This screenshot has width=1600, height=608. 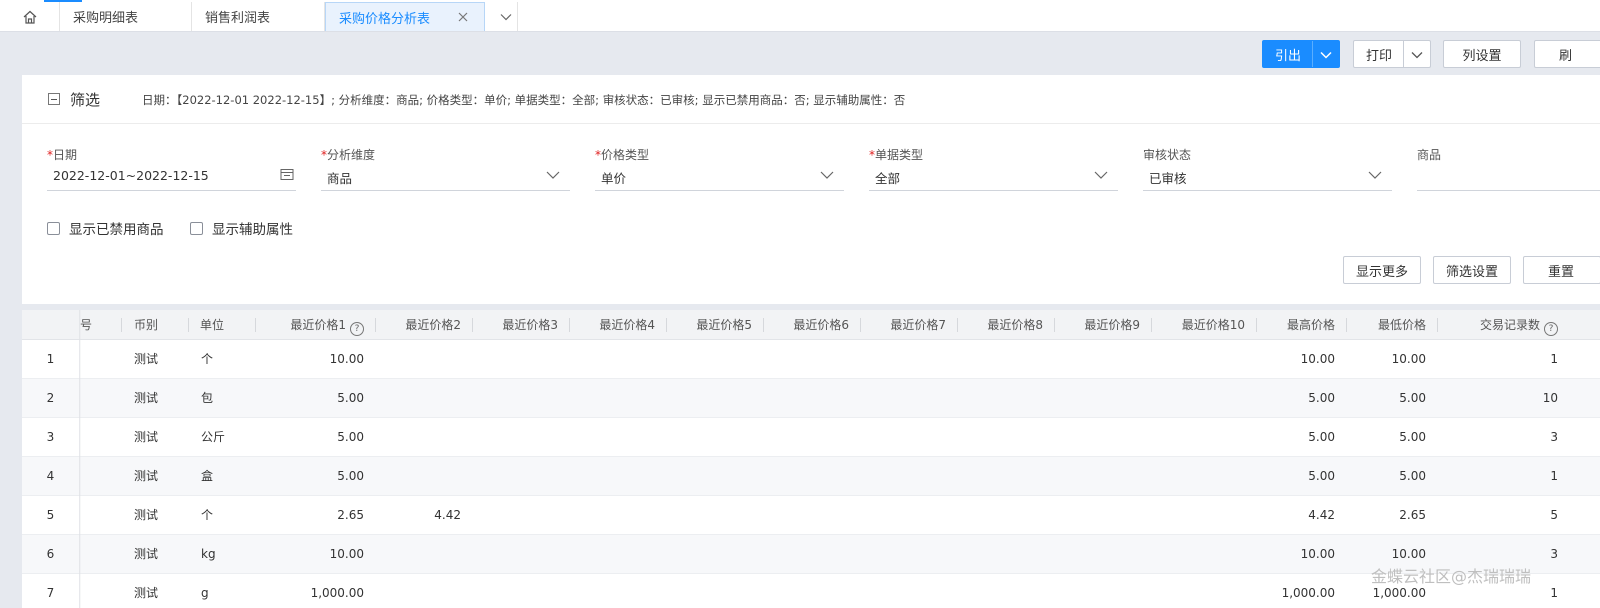 I want to click on column-header-price1: 最近价格1?, so click(x=310, y=325).